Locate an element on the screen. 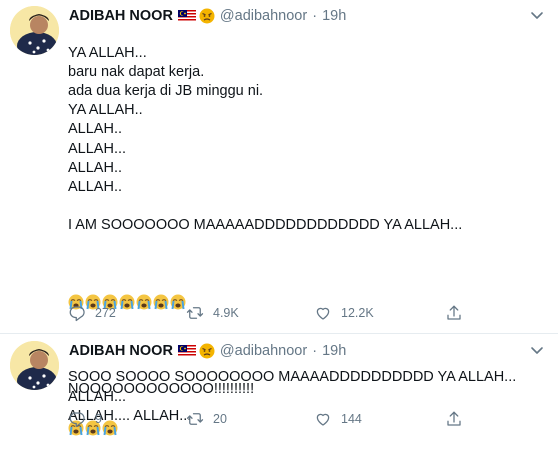  like-button: 12.2K is located at coordinates (344, 313).